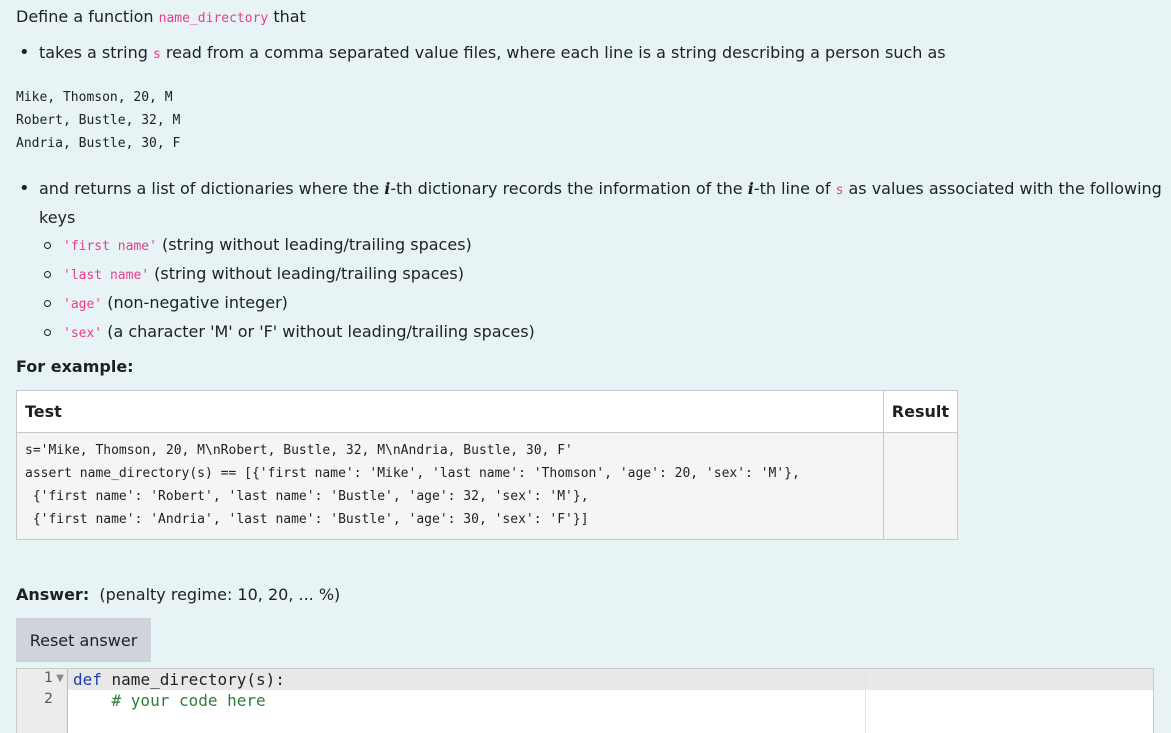 The width and height of the screenshot is (1171, 733). What do you see at coordinates (94, 97) in the screenshot?
I see `sample-line: Mike, Thomson, 20, M` at bounding box center [94, 97].